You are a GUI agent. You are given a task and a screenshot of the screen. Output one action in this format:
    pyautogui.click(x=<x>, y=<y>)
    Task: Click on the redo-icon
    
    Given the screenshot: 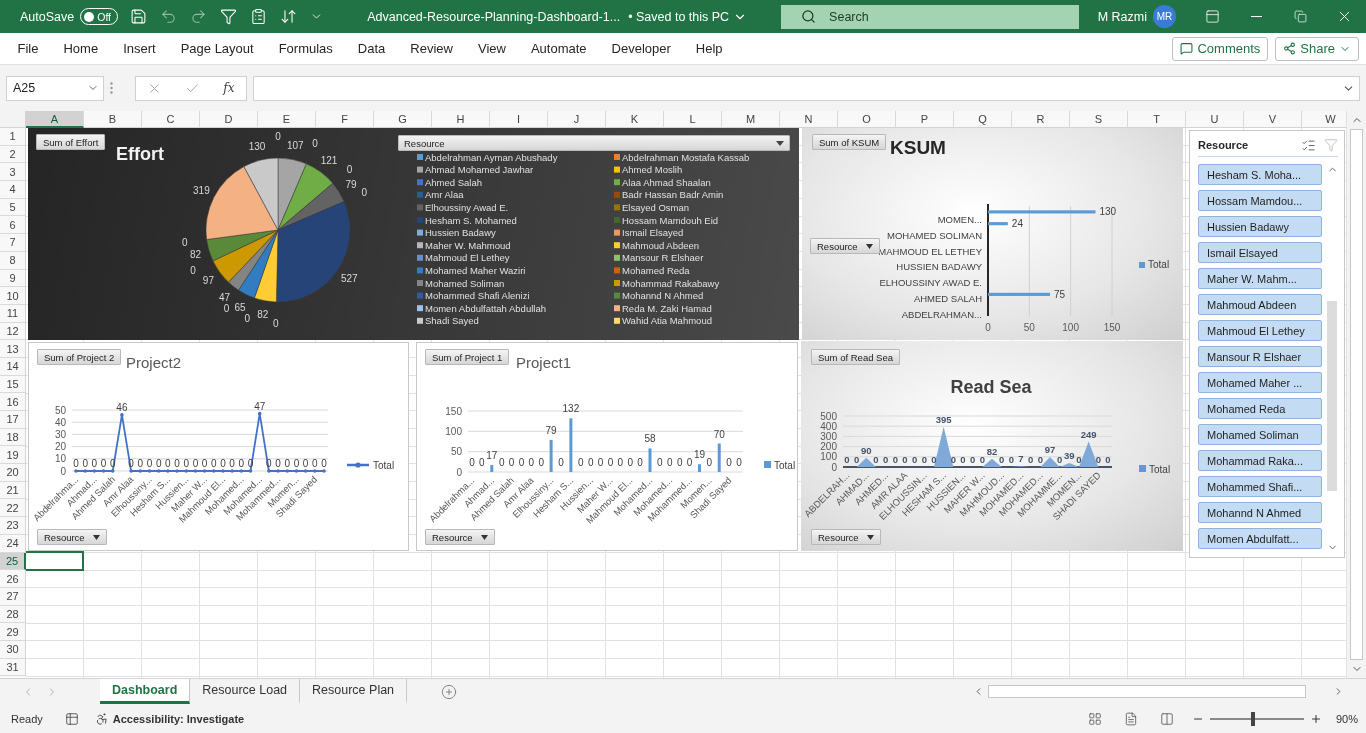 What is the action you would take?
    pyautogui.click(x=199, y=16)
    